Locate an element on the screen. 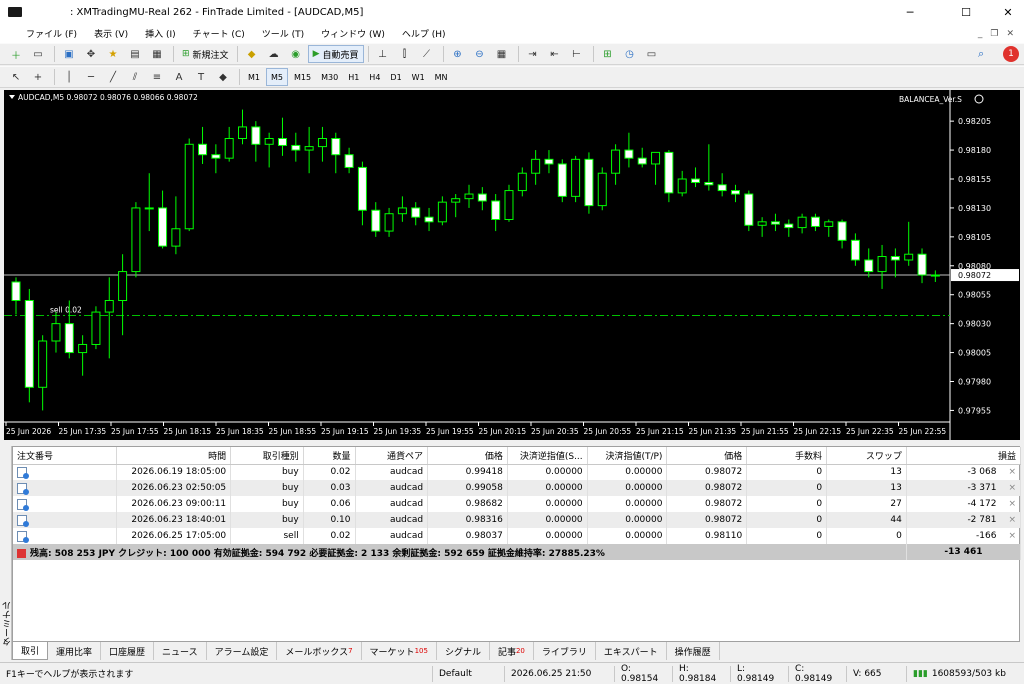 This screenshot has height=684, width=1024. vps-icon: ☁ is located at coordinates (274, 54).